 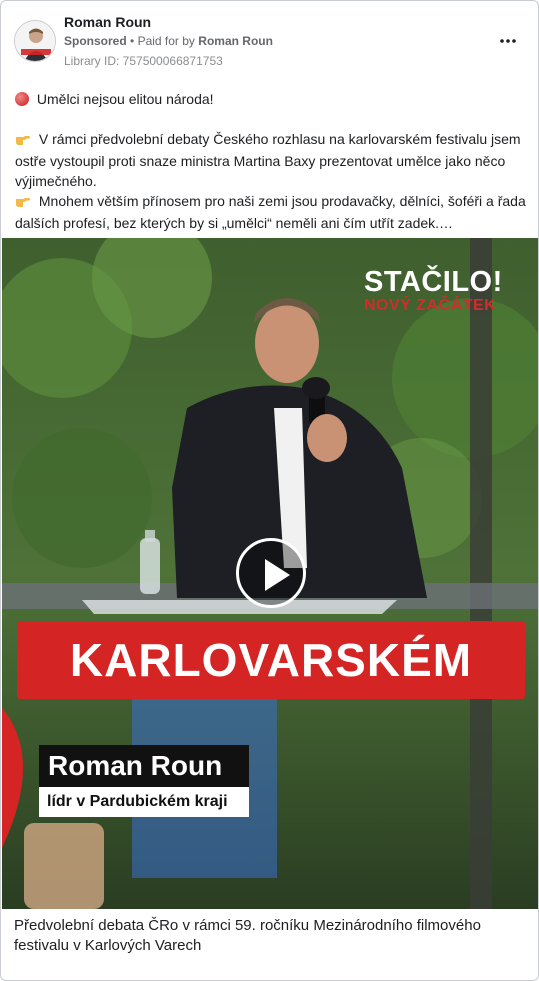 I want to click on speaker-role-plate: lídr v Pardubickém kraji, so click(x=144, y=802).